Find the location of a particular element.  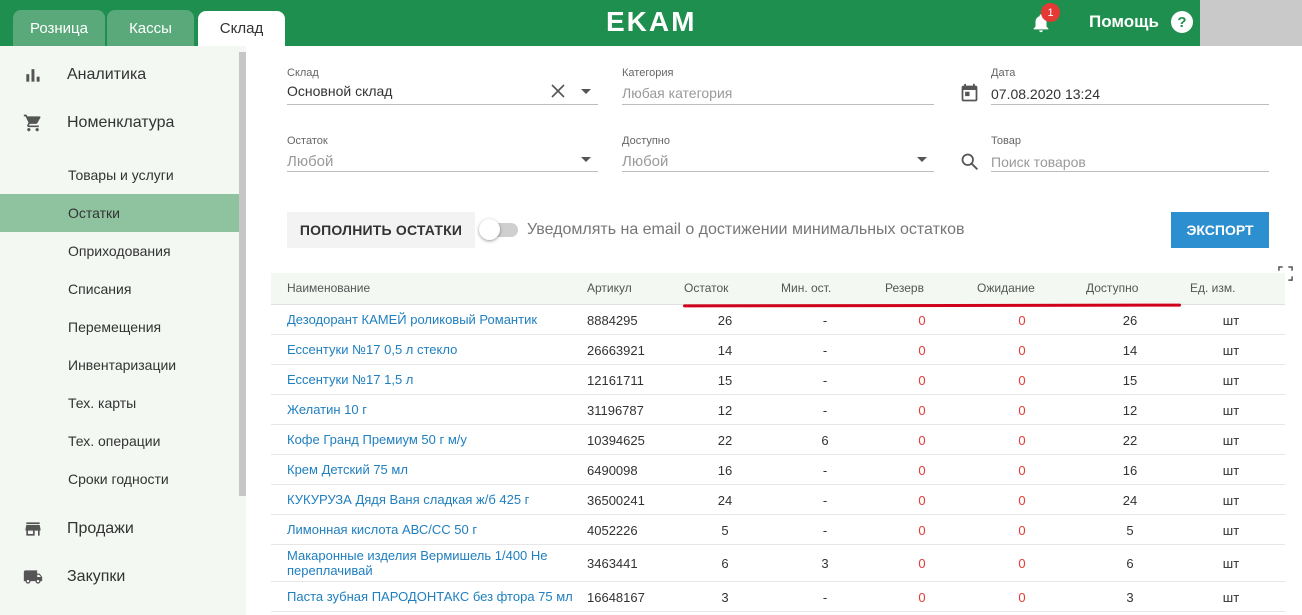

product-name-link: Крем Детский 75 мл is located at coordinates (432, 469).